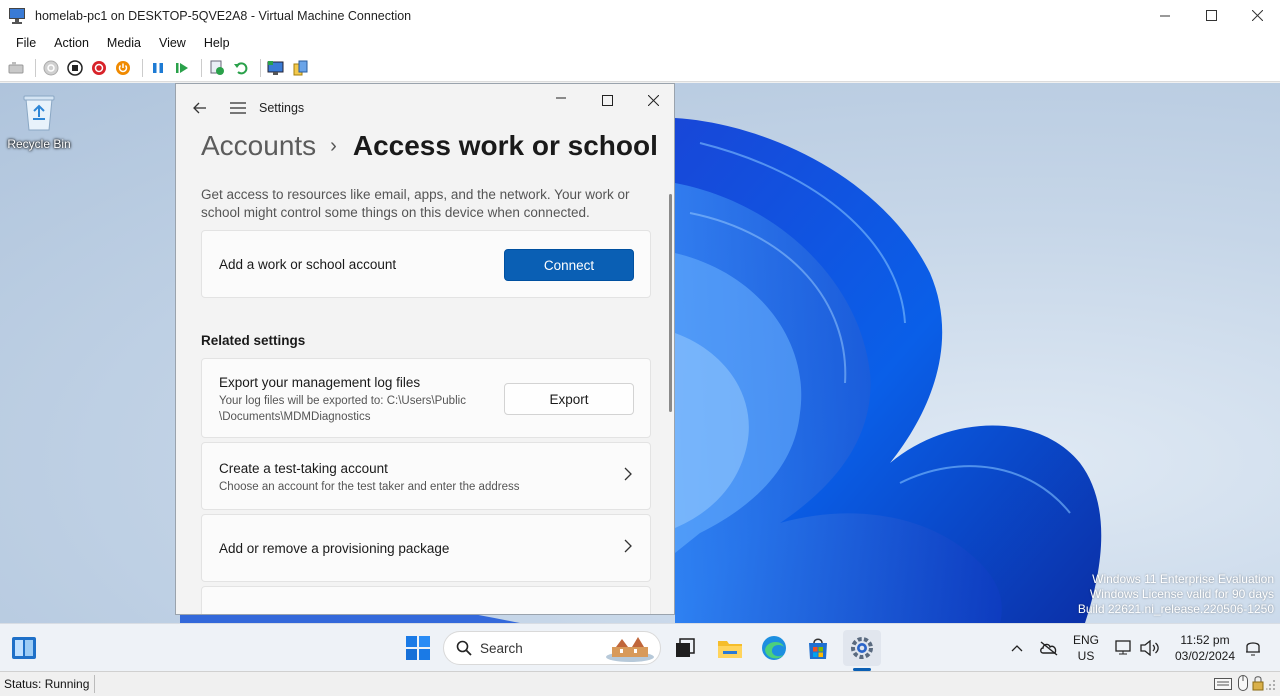 Image resolution: width=1280 pixels, height=696 pixels. I want to click on connect-button: Connect, so click(569, 265).